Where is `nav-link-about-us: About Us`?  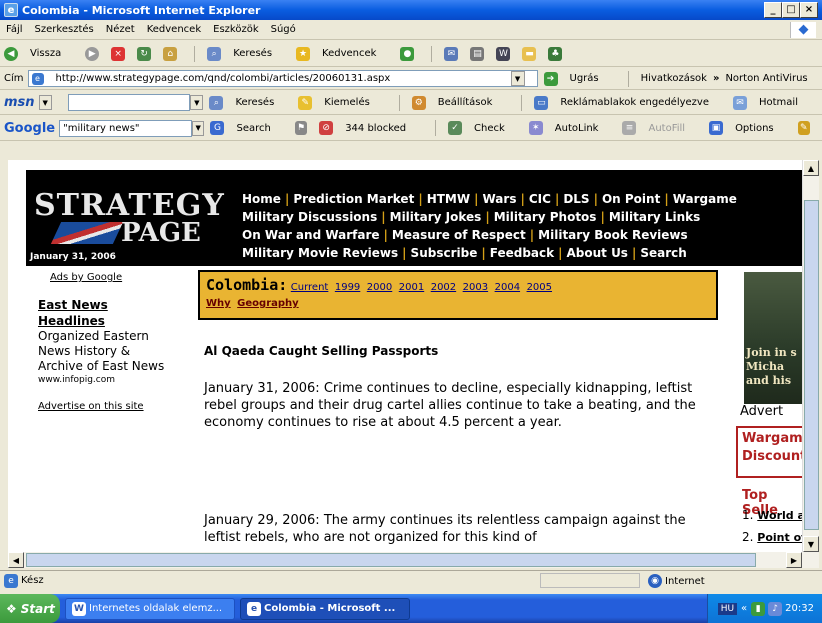
nav-link-about-us: About Us is located at coordinates (596, 253).